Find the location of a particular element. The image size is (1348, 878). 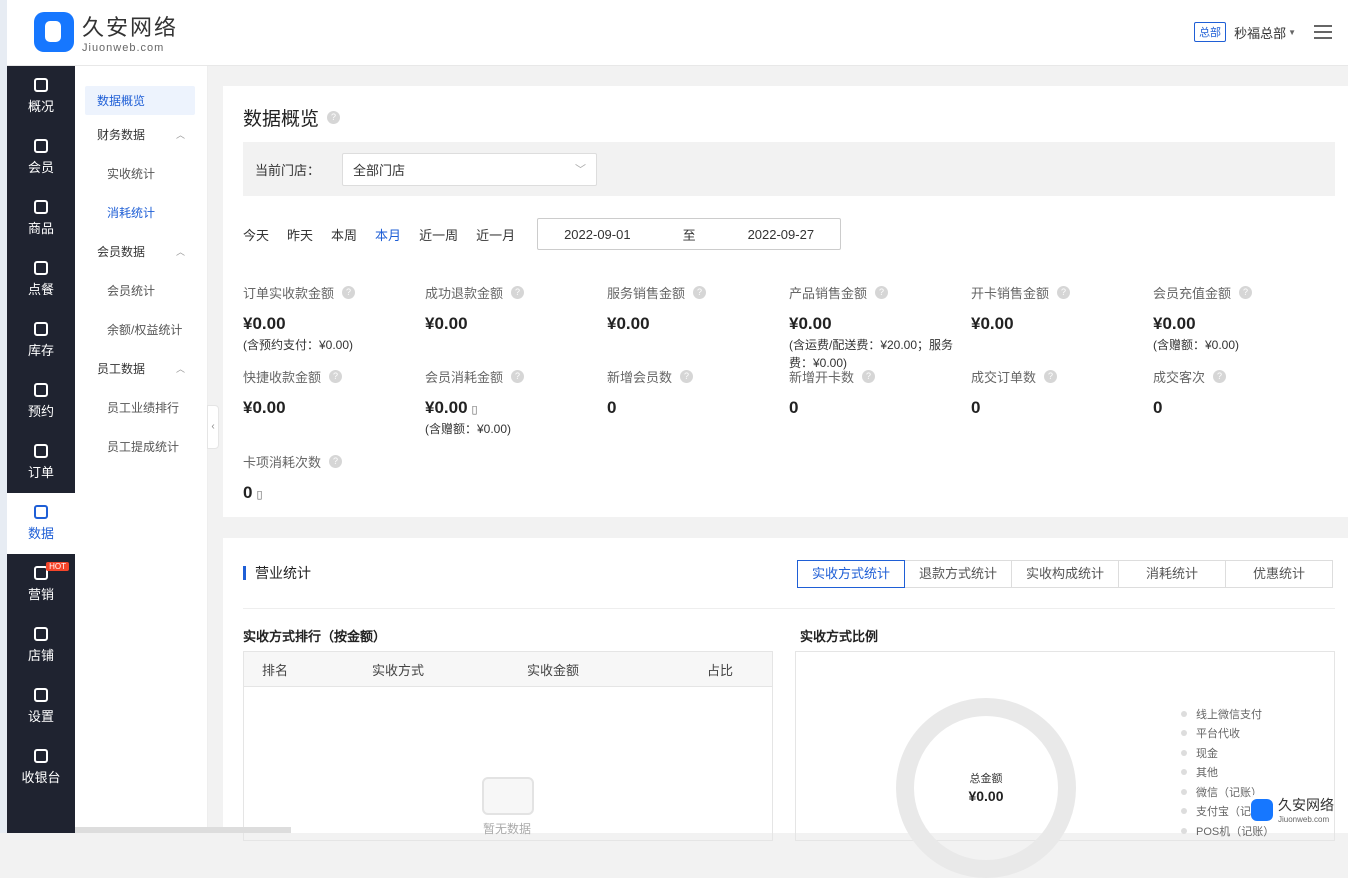

nav-data: 数据 is located at coordinates (41, 523).